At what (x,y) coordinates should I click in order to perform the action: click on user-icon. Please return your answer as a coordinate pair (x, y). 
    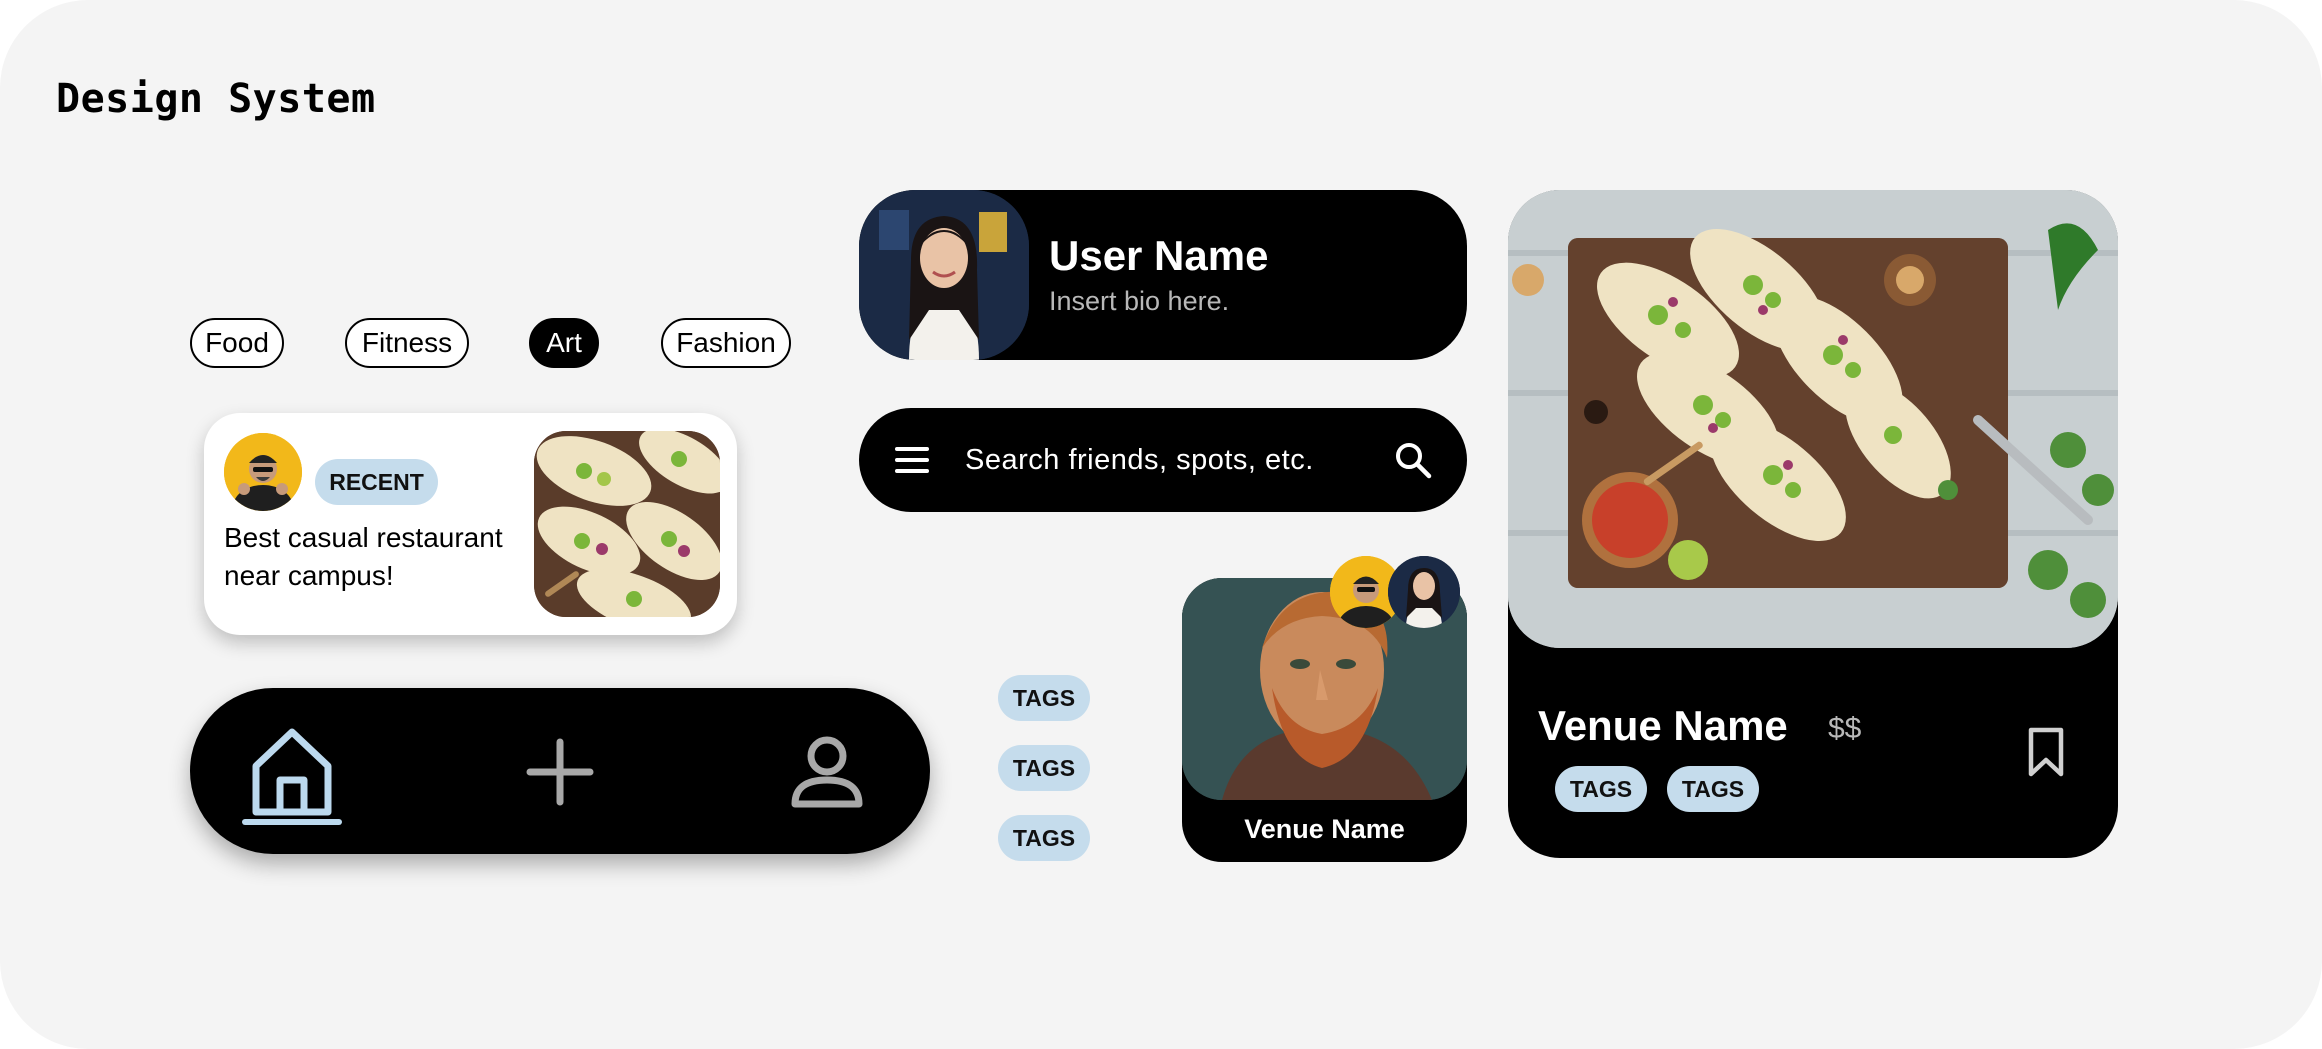
    Looking at the image, I should click on (827, 772).